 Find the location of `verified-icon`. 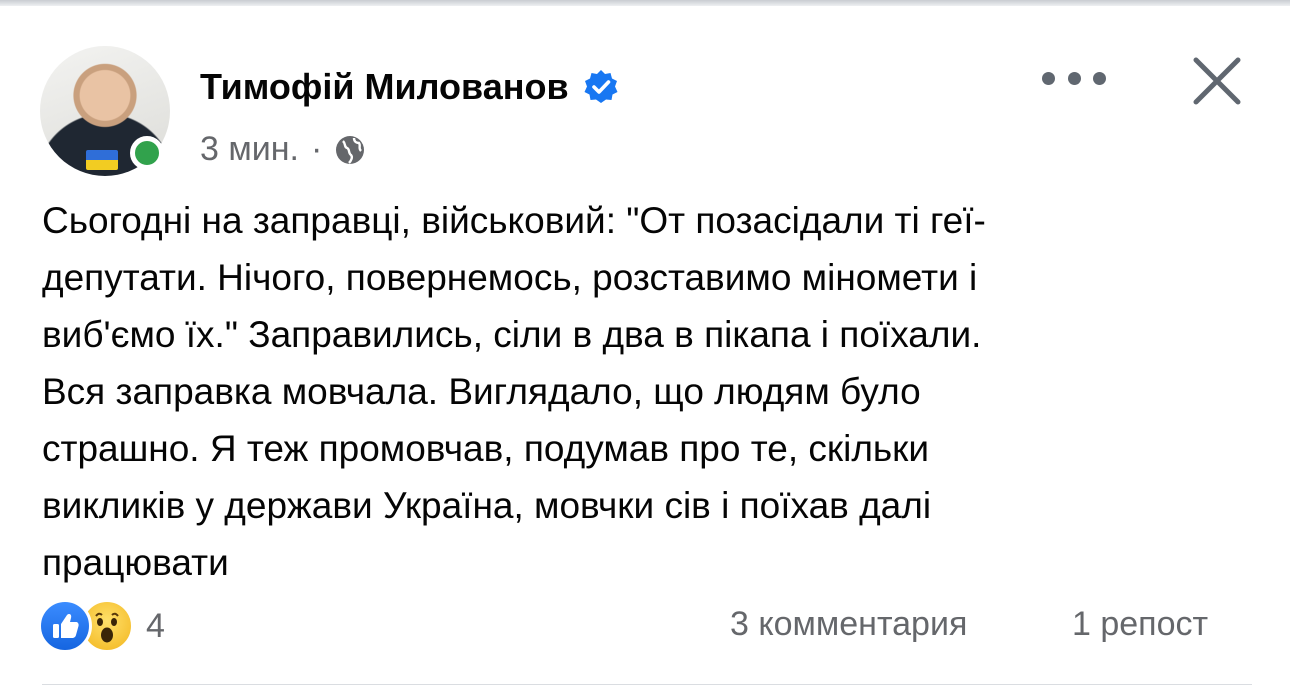

verified-icon is located at coordinates (601, 86).